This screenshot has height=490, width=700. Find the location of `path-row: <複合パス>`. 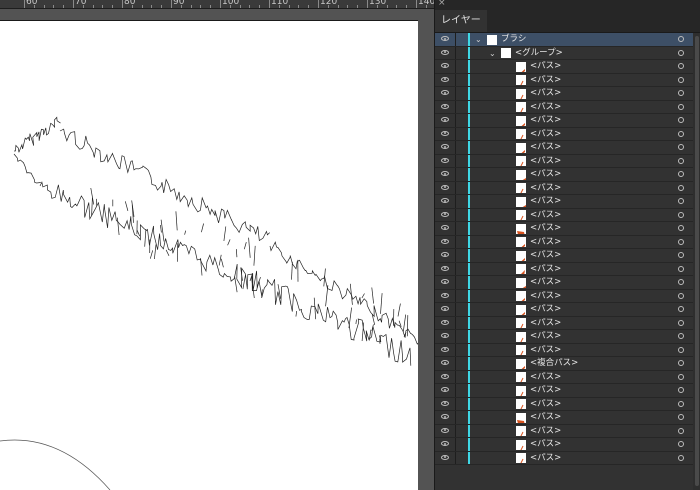

path-row: <複合パス> is located at coordinates (567, 364).